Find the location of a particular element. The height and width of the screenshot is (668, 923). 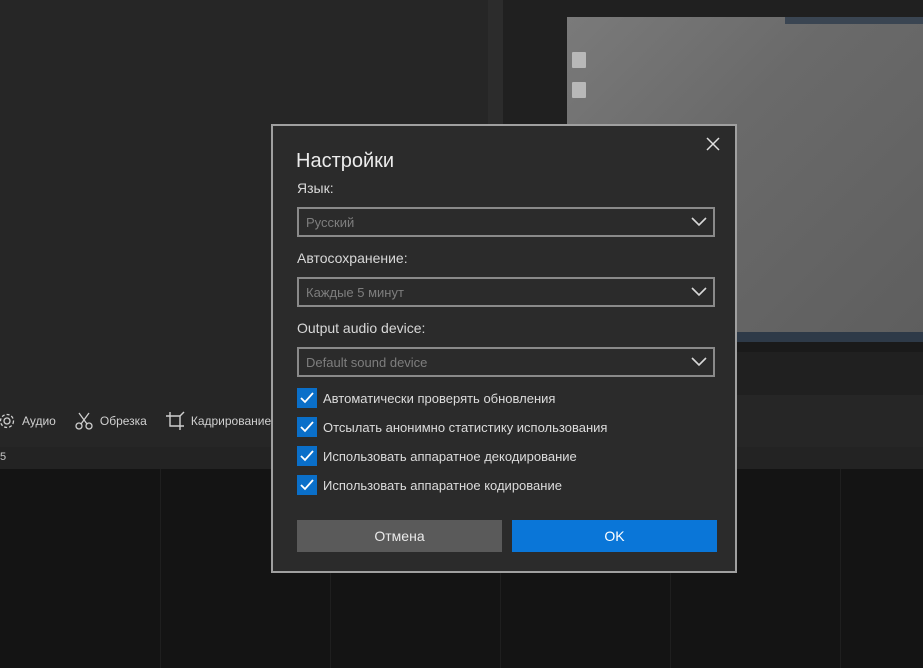

cancel-button: Отмена is located at coordinates (399, 536).